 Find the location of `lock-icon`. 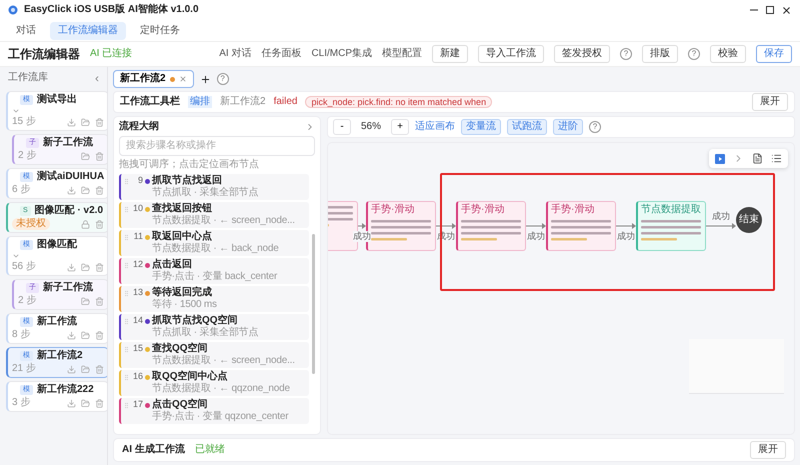

lock-icon is located at coordinates (85, 224).